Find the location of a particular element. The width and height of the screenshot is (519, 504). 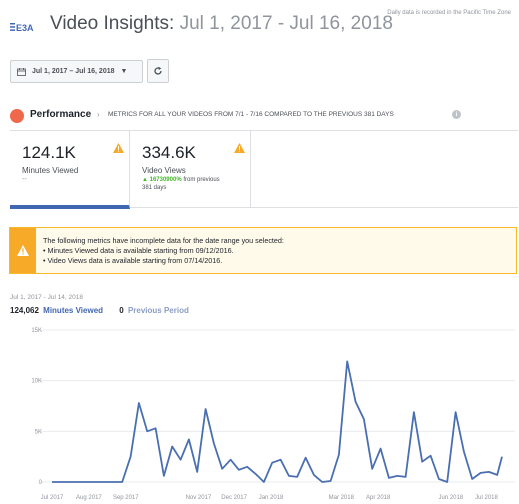

x-tick-label: Dec 2017 is located at coordinates (234, 498).